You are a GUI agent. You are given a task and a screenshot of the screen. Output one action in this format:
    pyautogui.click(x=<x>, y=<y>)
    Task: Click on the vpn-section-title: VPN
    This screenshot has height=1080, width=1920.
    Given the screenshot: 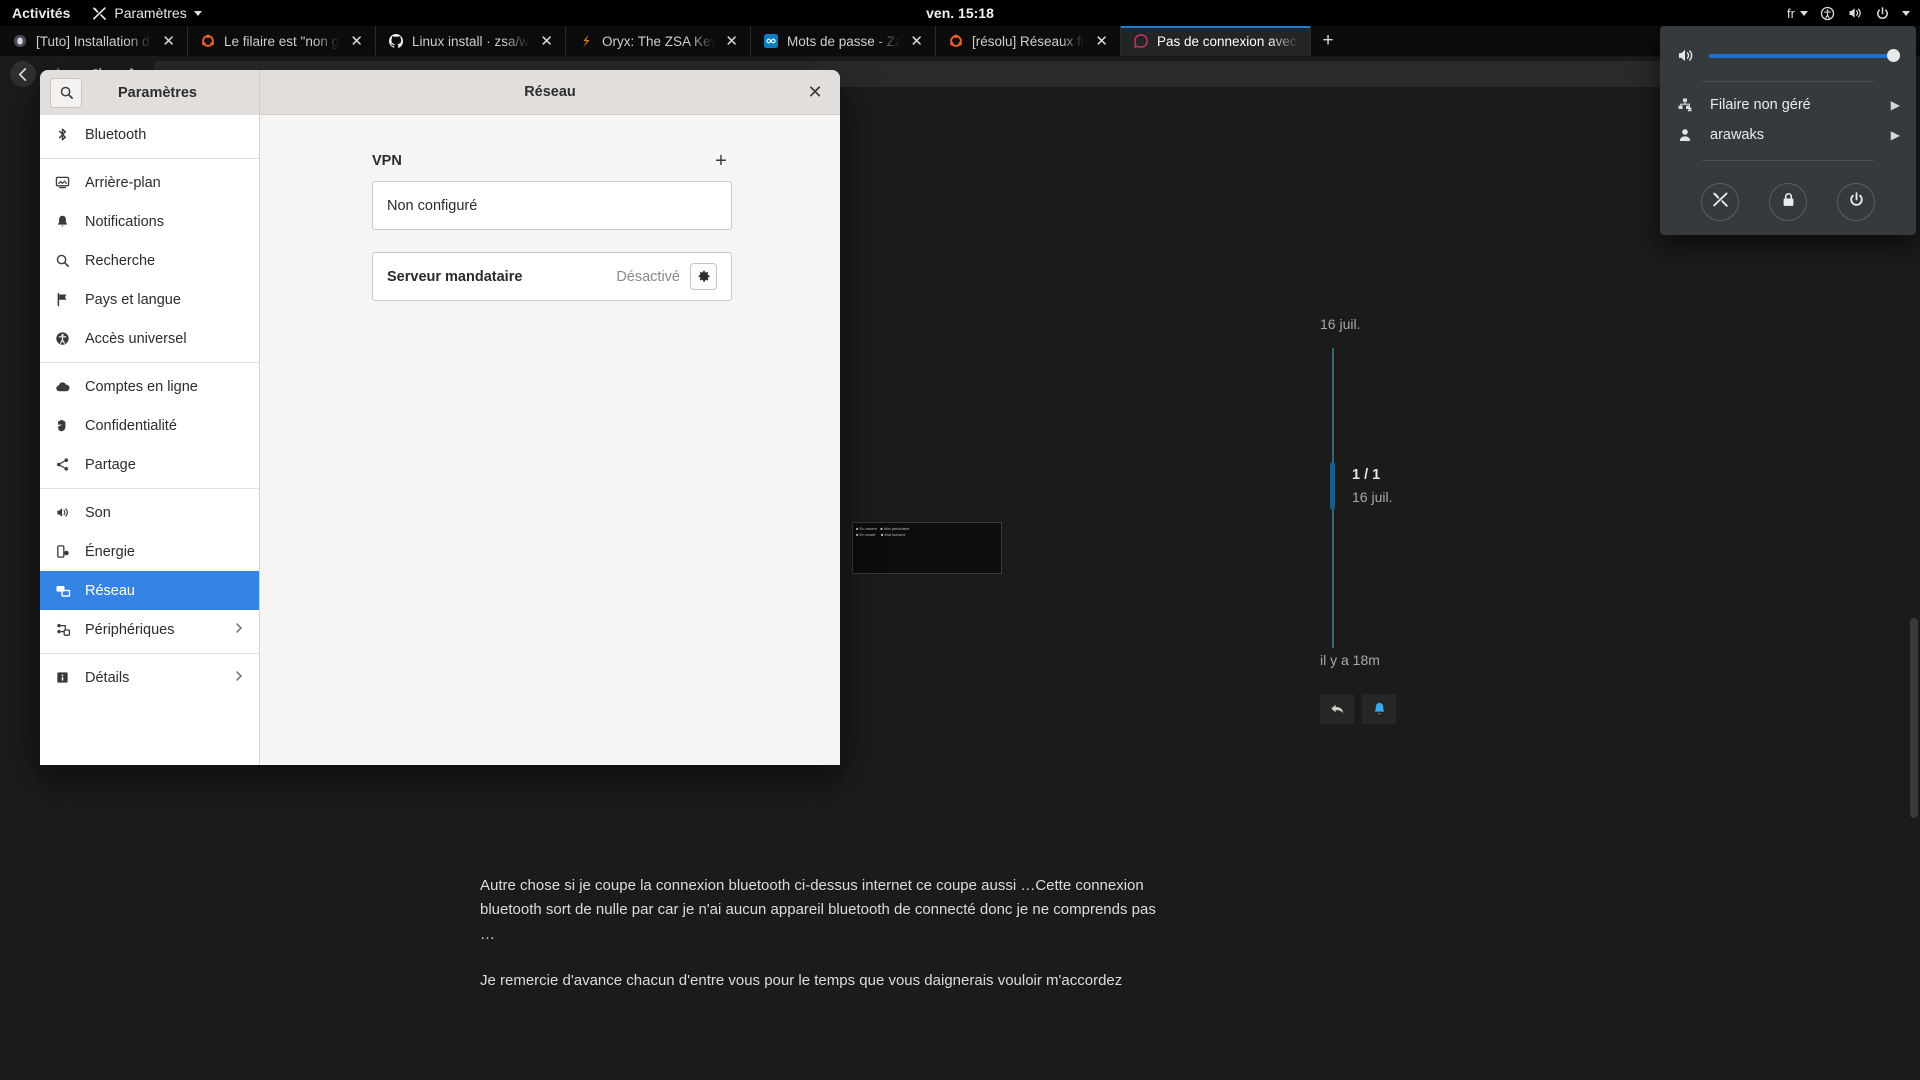 What is the action you would take?
    pyautogui.click(x=387, y=161)
    